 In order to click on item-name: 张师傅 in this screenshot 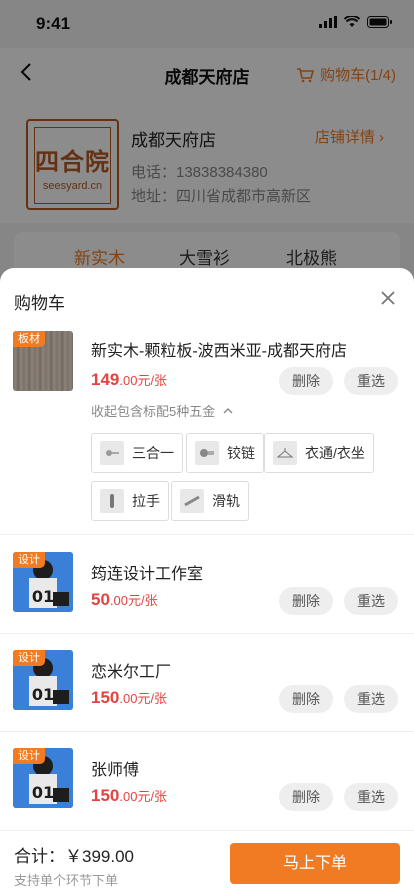, I will do `click(115, 770)`.